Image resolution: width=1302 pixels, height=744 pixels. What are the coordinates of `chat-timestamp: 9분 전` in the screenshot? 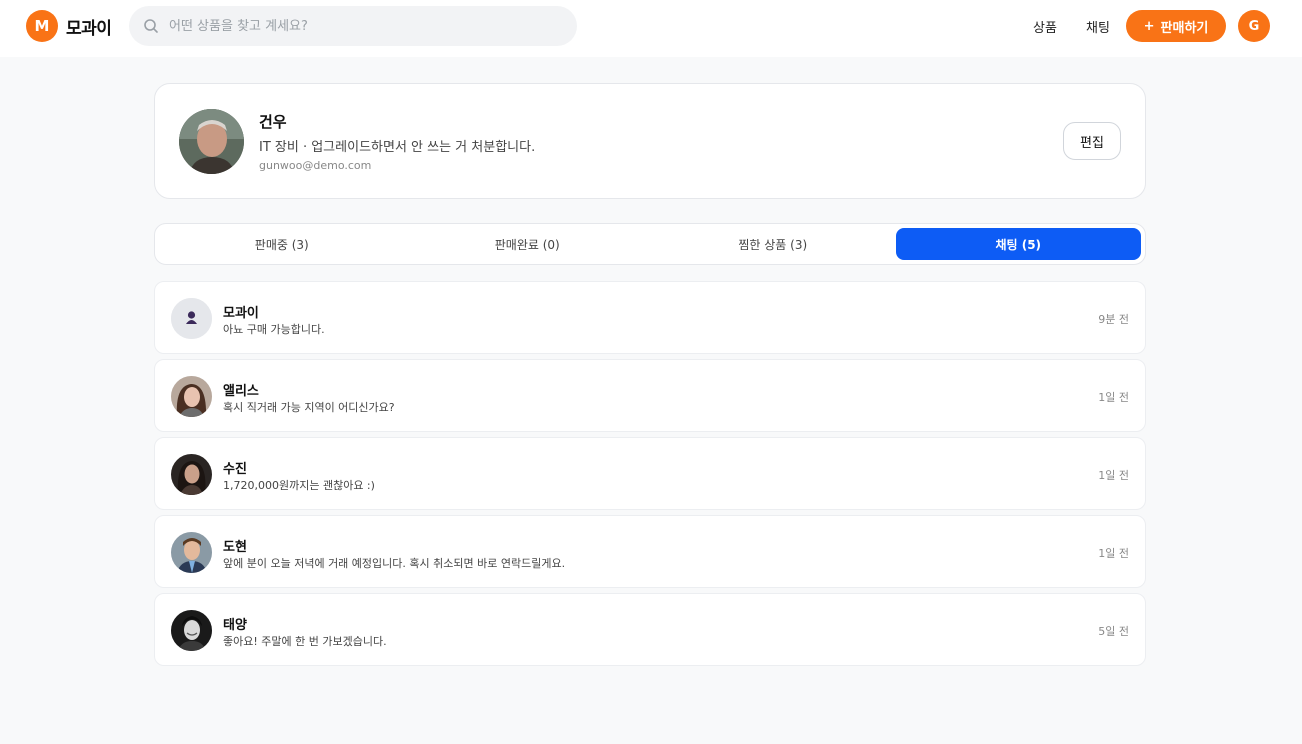 It's located at (1113, 319).